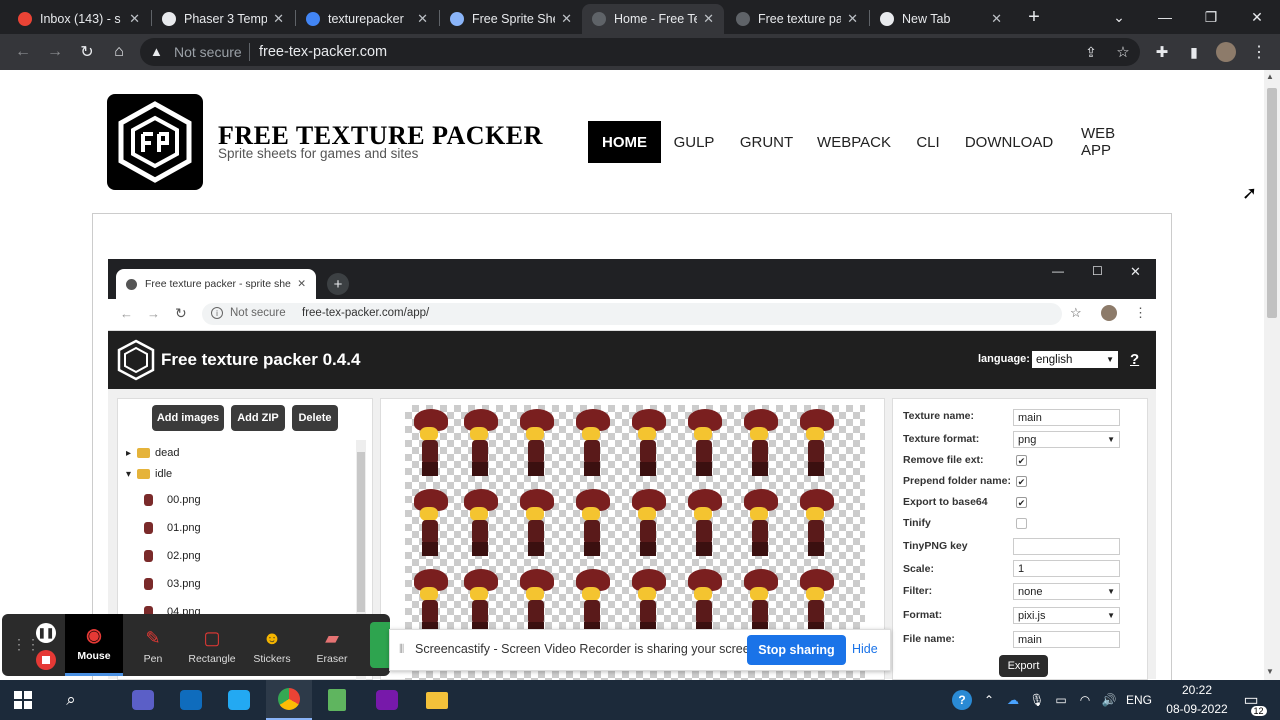 The height and width of the screenshot is (720, 1280). I want to click on tree-label: 01.png, so click(184, 528).